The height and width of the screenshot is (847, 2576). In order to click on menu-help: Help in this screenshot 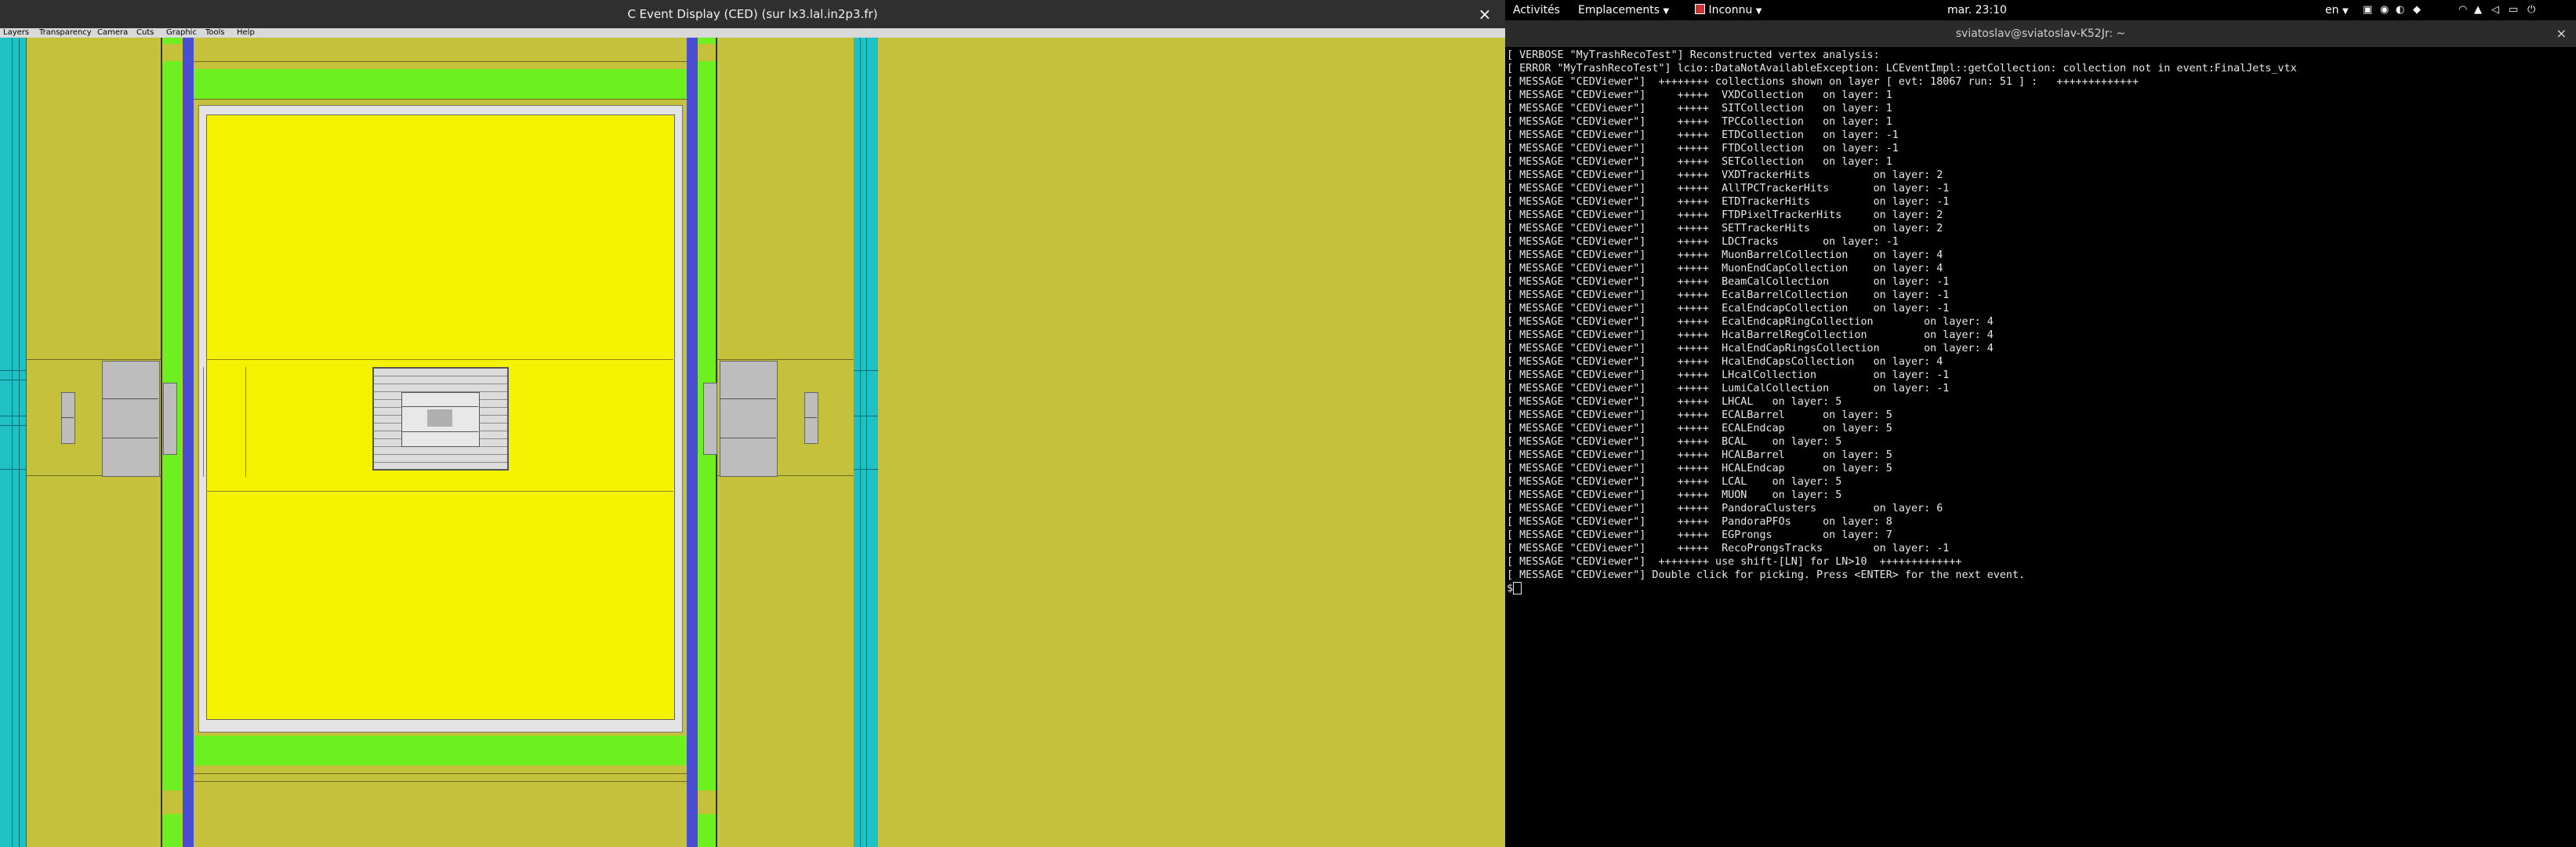, I will do `click(246, 33)`.